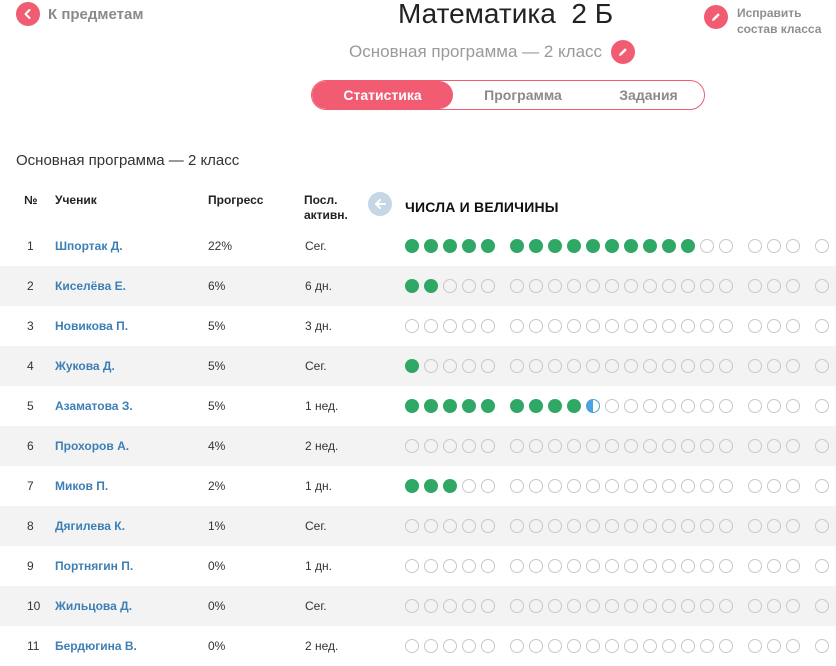 Image resolution: width=836 pixels, height=666 pixels. What do you see at coordinates (91, 326) in the screenshot?
I see `student-name-link: Новикова П.` at bounding box center [91, 326].